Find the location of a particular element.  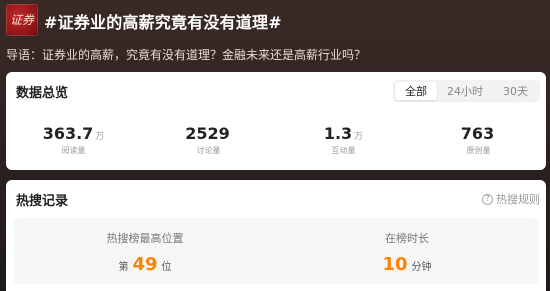

stats-row: 363.7 万 阅读量 2529 讨论量 1.3 万 互动量 763 原创量 is located at coordinates (276, 144).